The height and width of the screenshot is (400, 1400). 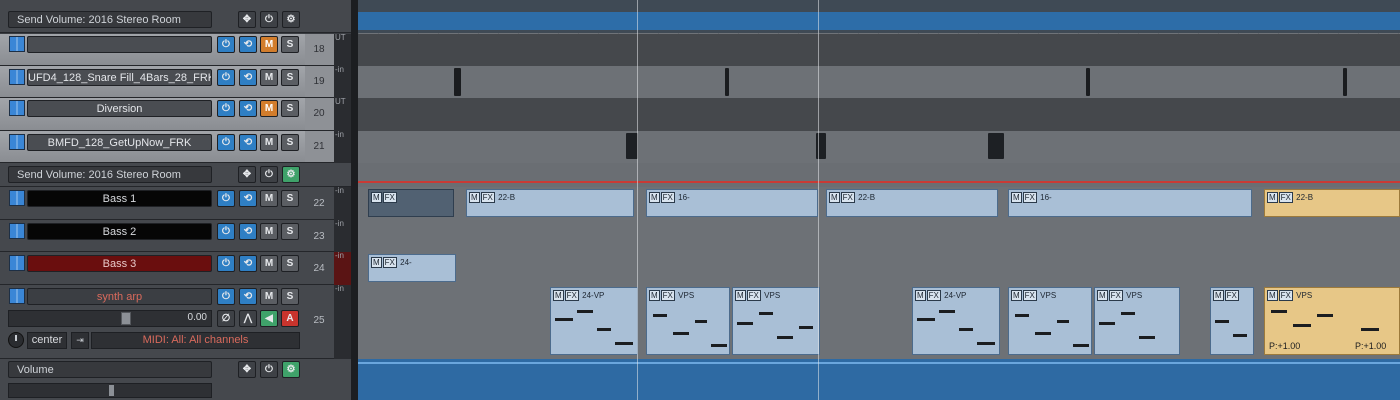 I want to click on track-name: Bass 2, so click(x=119, y=231).